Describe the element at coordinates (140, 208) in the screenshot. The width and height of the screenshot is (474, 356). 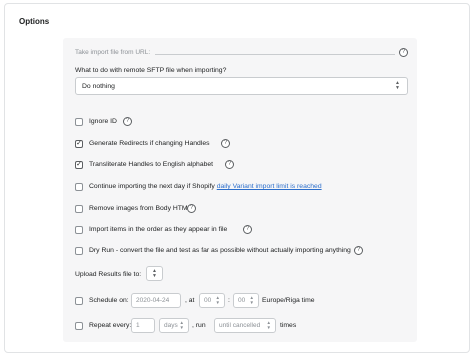
I see `option-label: Remove images from Body HTML` at that location.